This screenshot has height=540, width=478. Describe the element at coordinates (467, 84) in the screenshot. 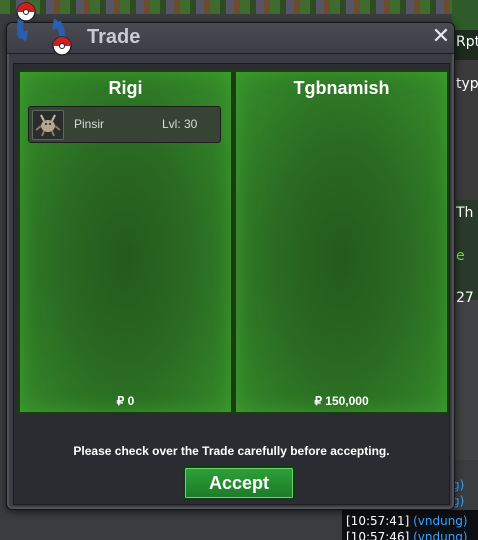

I see `background-text: typ` at that location.